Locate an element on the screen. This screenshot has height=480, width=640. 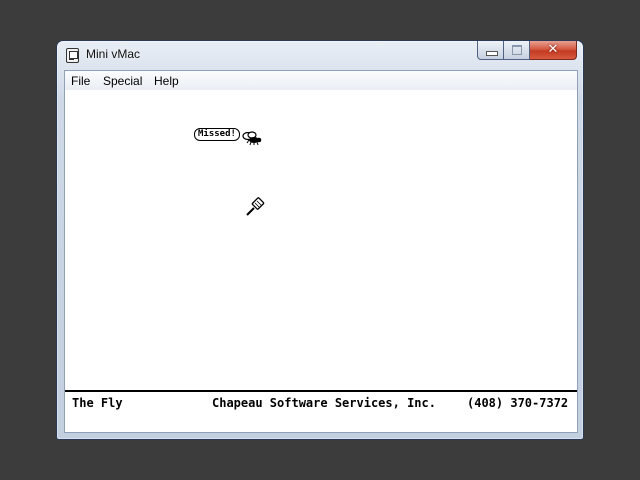
title-bar: Mini vMac ✕ is located at coordinates (320, 55).